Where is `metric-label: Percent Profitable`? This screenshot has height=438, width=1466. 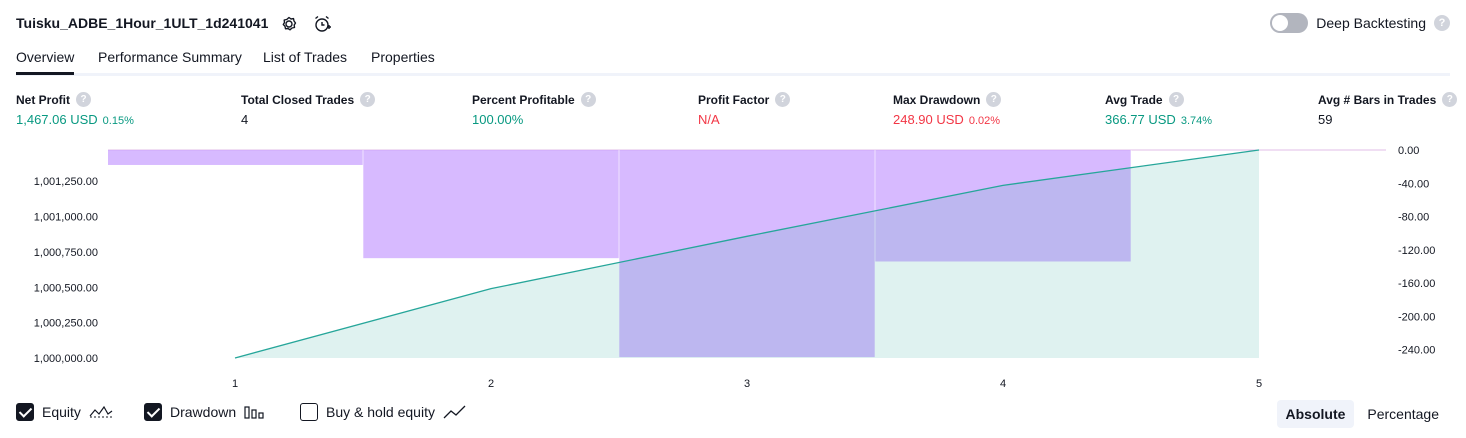 metric-label: Percent Profitable is located at coordinates (523, 99).